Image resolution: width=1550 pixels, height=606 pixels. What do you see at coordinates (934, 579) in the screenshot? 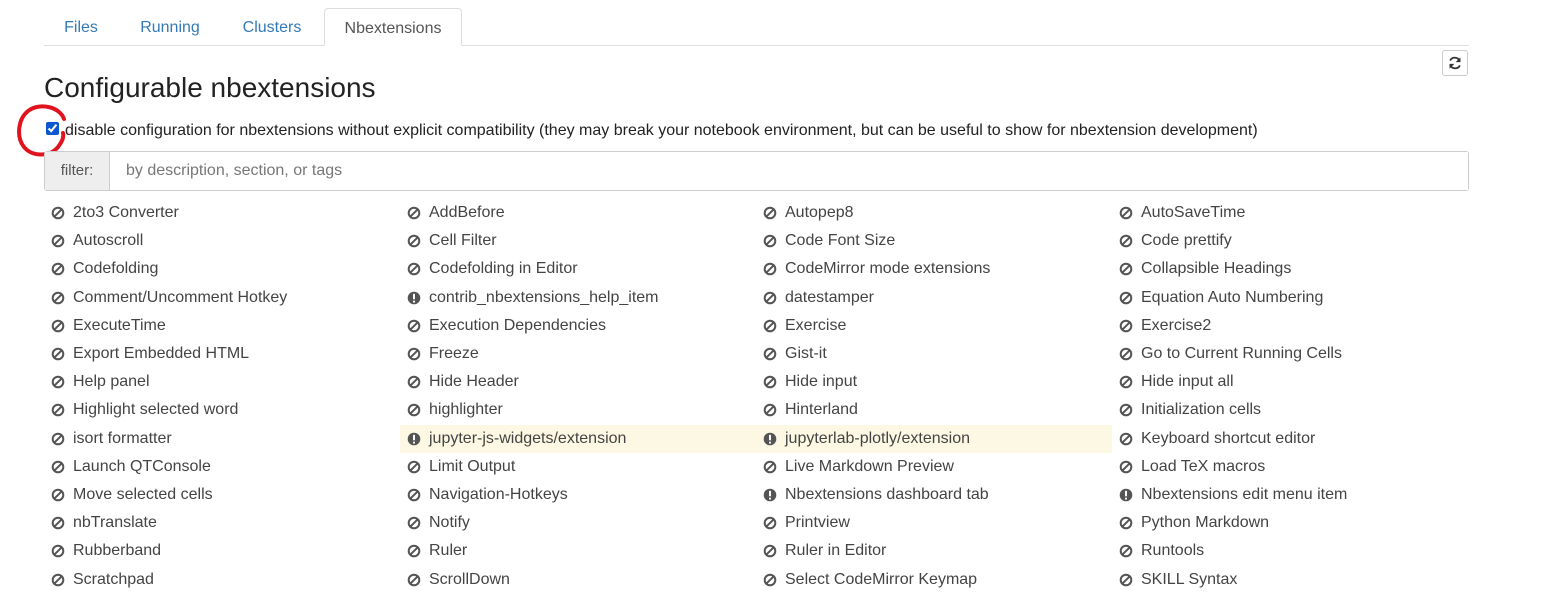
I see `extension-item: Select CodeMirror Keymap` at bounding box center [934, 579].